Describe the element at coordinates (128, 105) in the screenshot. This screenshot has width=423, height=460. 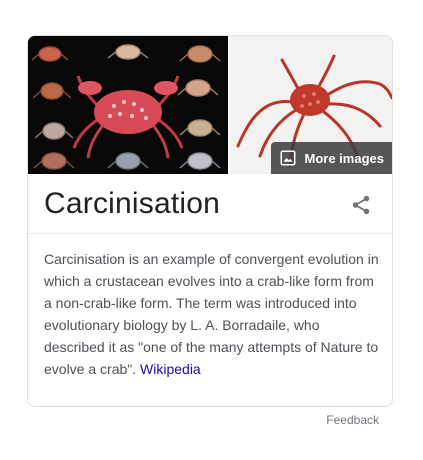
I see `crab-grid-image` at that location.